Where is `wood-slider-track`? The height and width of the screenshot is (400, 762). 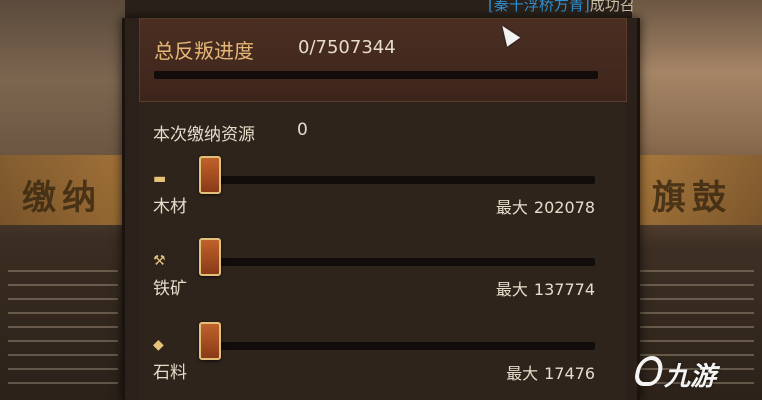
wood-slider-track is located at coordinates (397, 180).